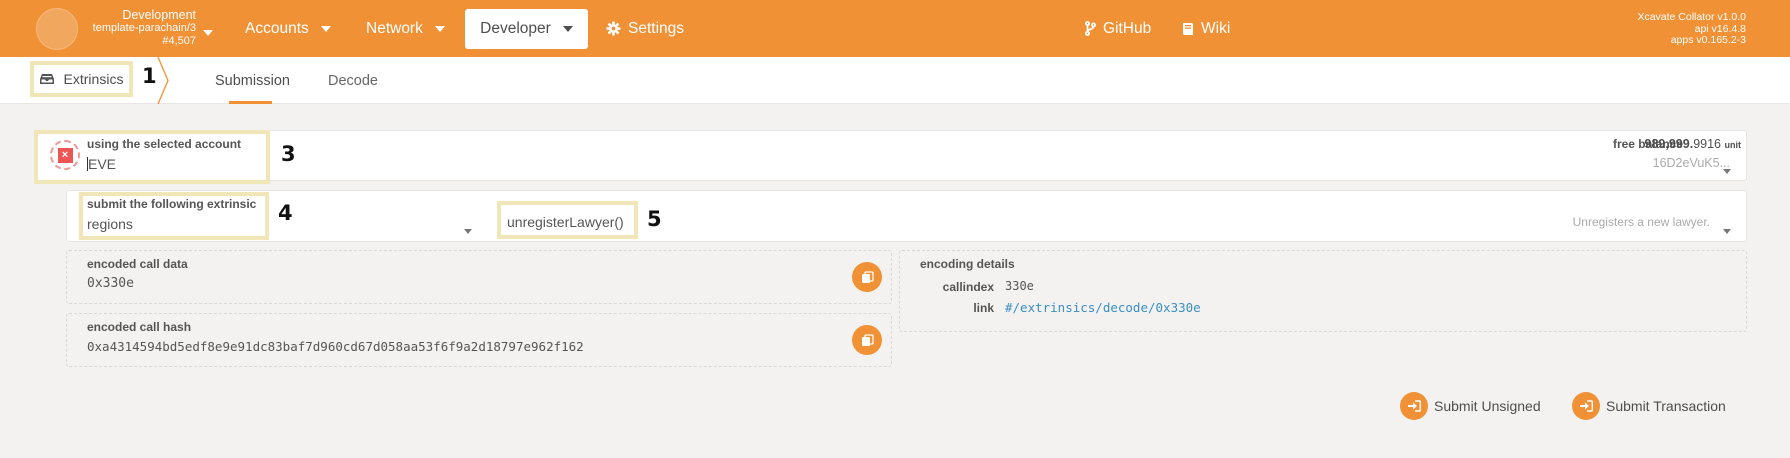  What do you see at coordinates (1708, 40) in the screenshot?
I see `apps-version: apps v0.165.2-3` at bounding box center [1708, 40].